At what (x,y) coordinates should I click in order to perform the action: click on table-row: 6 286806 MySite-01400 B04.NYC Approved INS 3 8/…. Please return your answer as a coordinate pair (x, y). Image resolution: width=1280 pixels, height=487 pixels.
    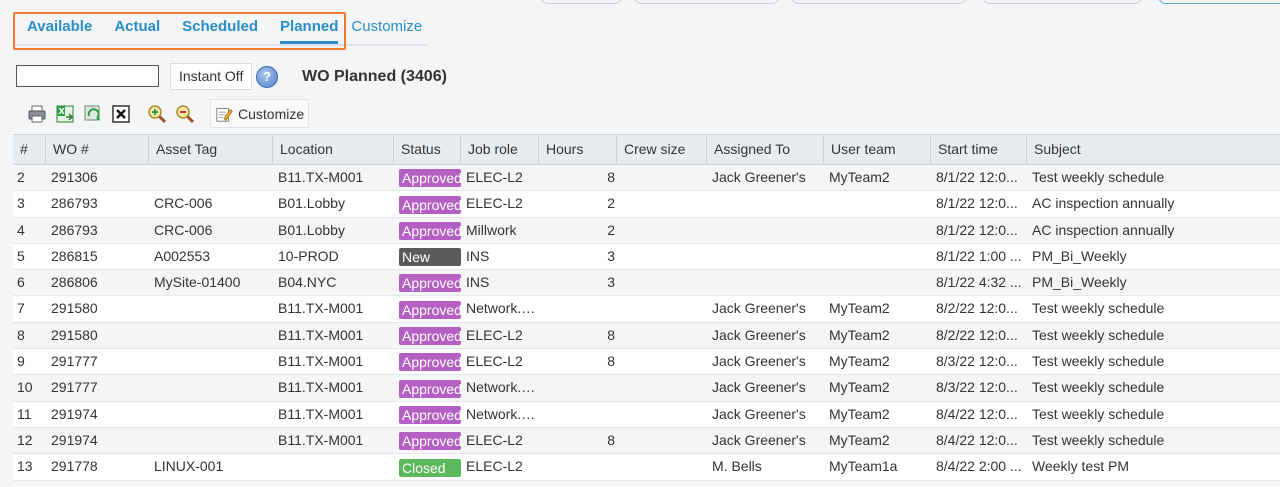
    Looking at the image, I should click on (646, 283).